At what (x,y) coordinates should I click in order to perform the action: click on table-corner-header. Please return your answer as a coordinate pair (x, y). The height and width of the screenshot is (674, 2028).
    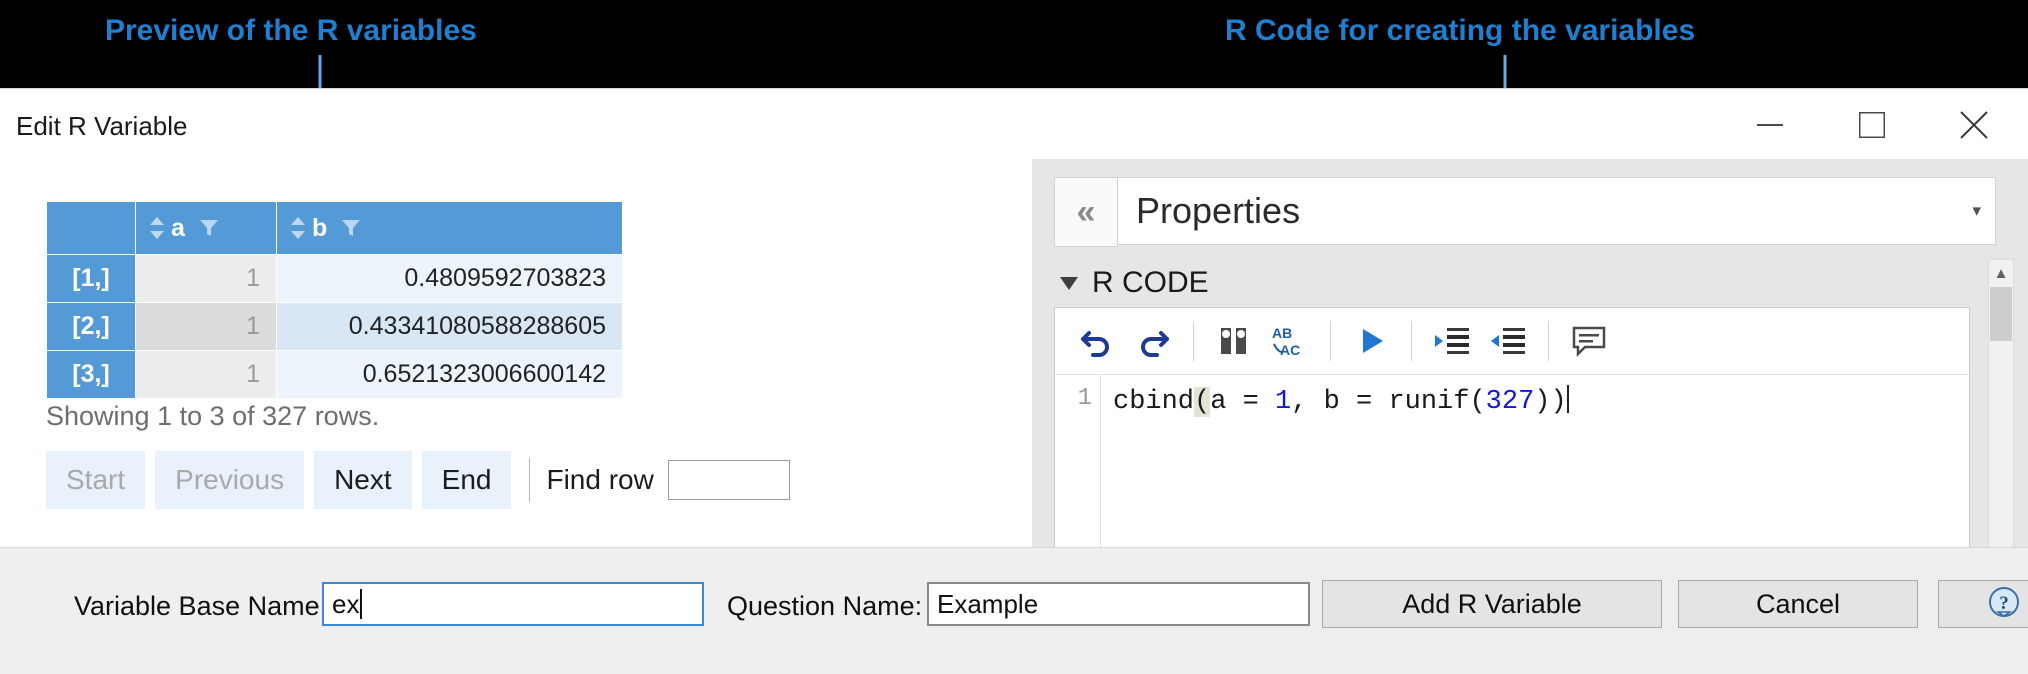
    Looking at the image, I should click on (91, 228).